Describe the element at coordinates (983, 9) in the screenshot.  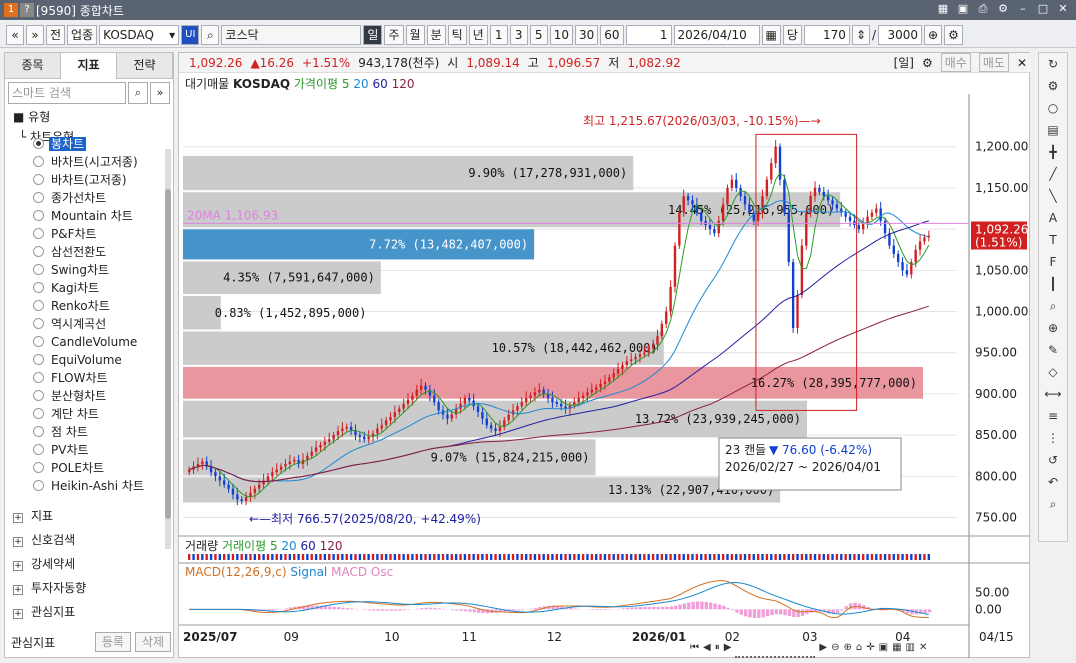
I see `print-icon: ⎙` at that location.